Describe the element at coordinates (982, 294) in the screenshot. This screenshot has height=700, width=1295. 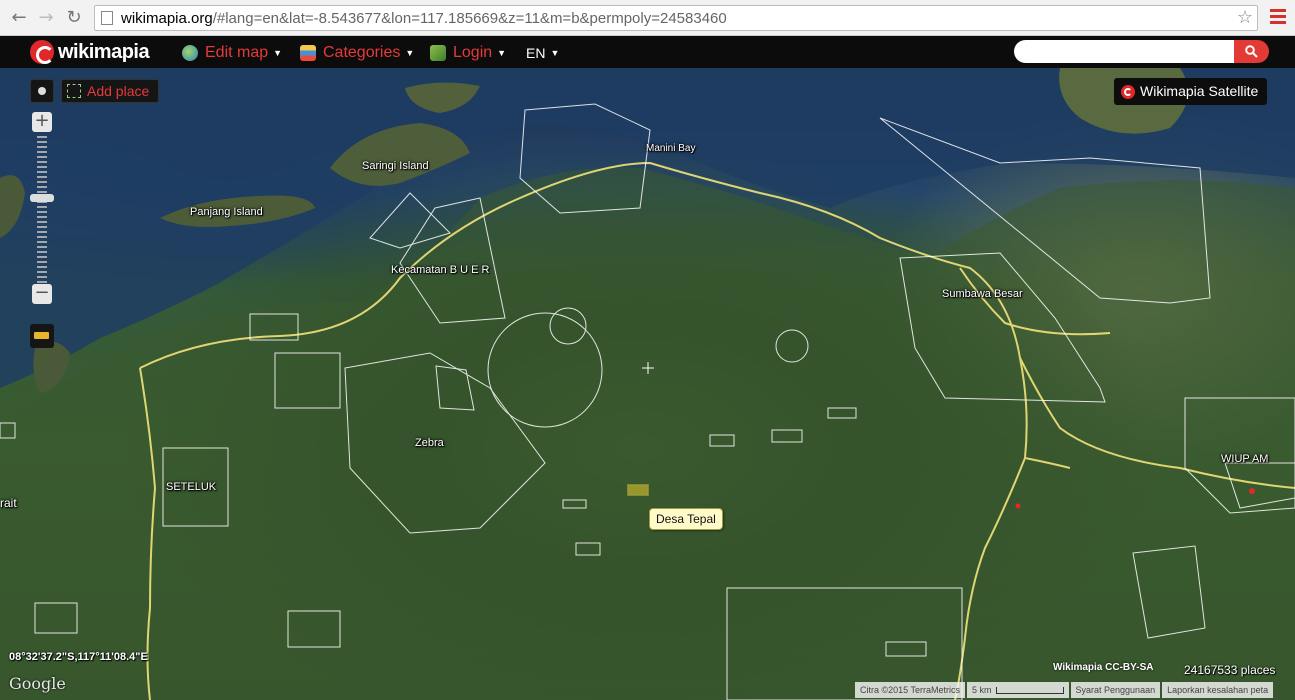
I see `map-label-sumbawa-besar: Sumbawa Besar` at that location.